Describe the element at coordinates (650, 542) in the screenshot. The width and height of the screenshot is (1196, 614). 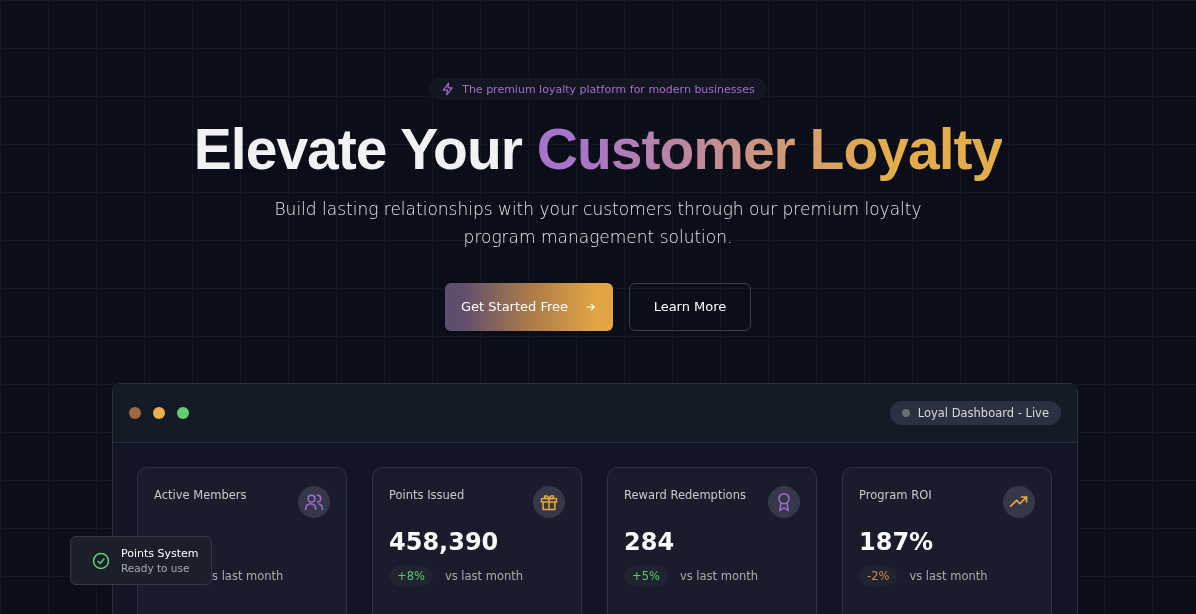
I see `stat-value: 284` at that location.